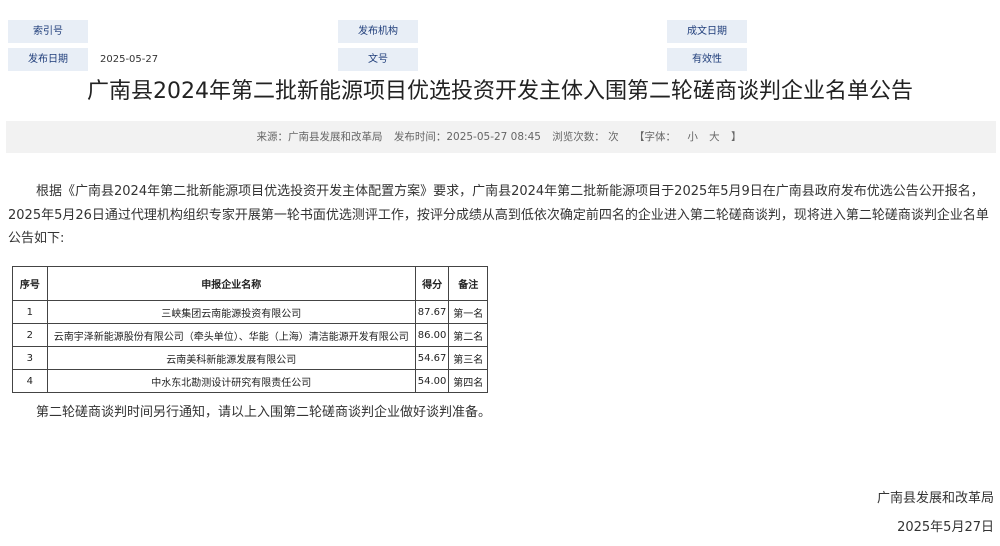 Image resolution: width=1000 pixels, height=546 pixels. I want to click on font-large-button: 大, so click(714, 137).